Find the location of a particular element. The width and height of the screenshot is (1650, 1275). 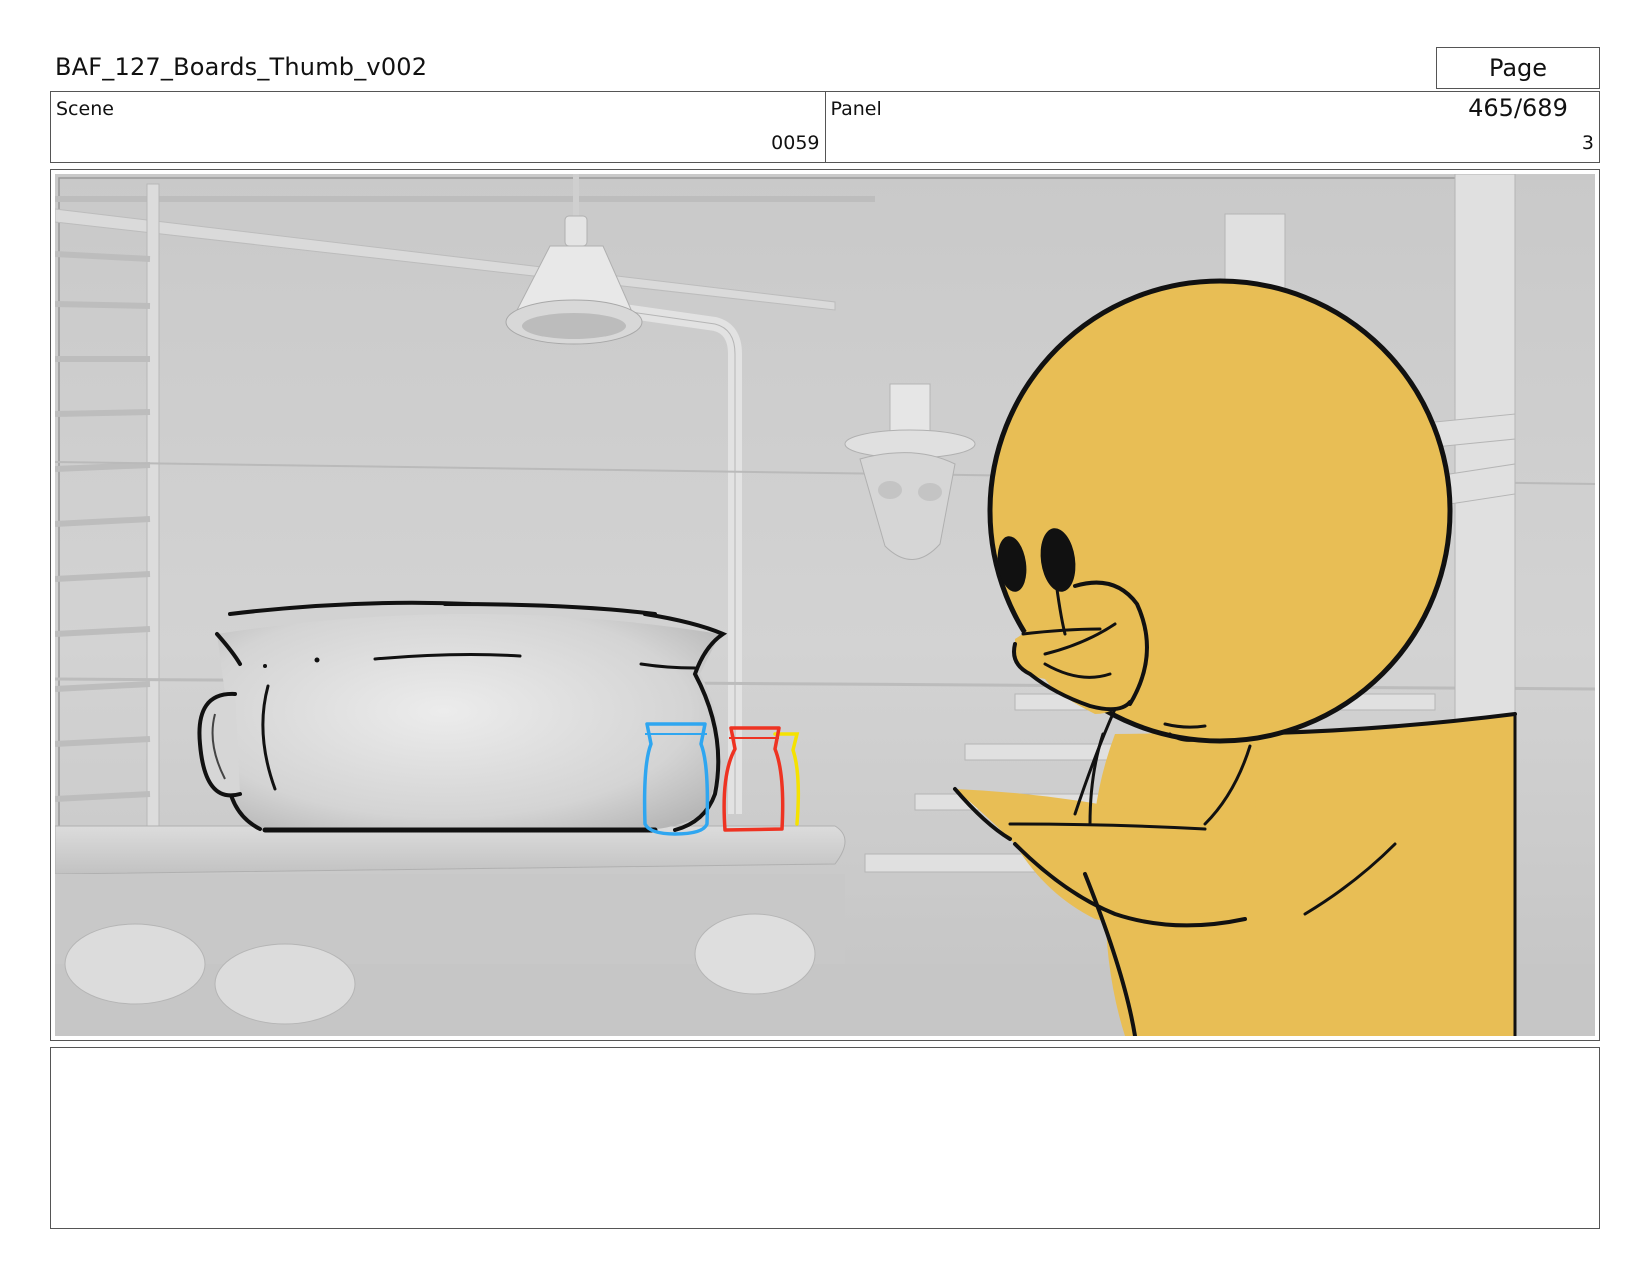

page-number-box: Page 465/689 is located at coordinates (1518, 84).